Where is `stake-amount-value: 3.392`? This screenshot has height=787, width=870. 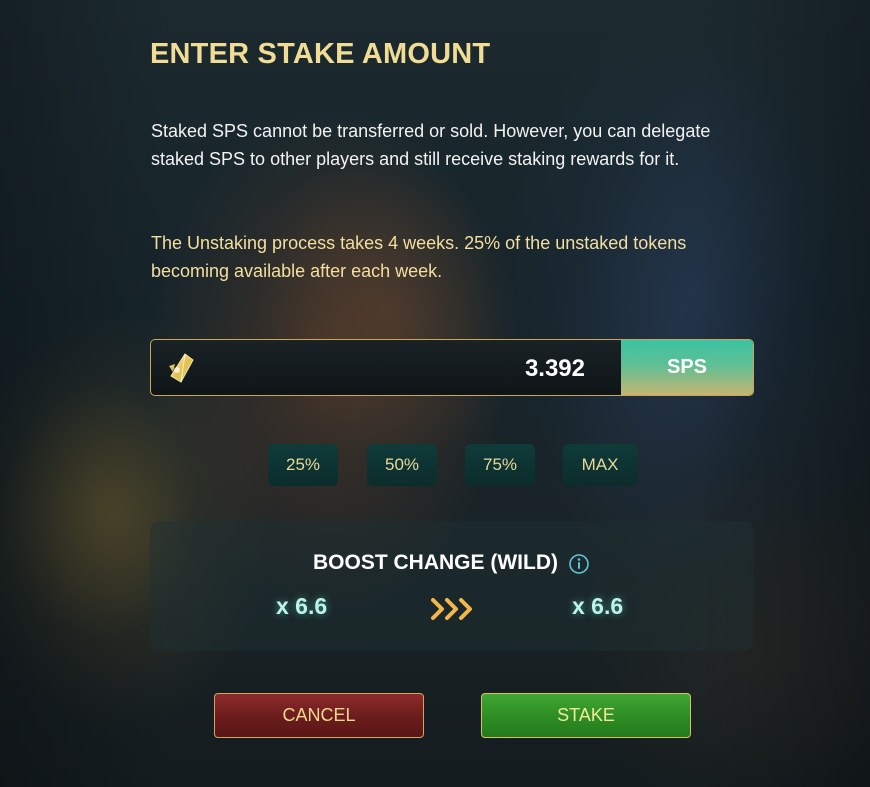
stake-amount-value: 3.392 is located at coordinates (555, 367).